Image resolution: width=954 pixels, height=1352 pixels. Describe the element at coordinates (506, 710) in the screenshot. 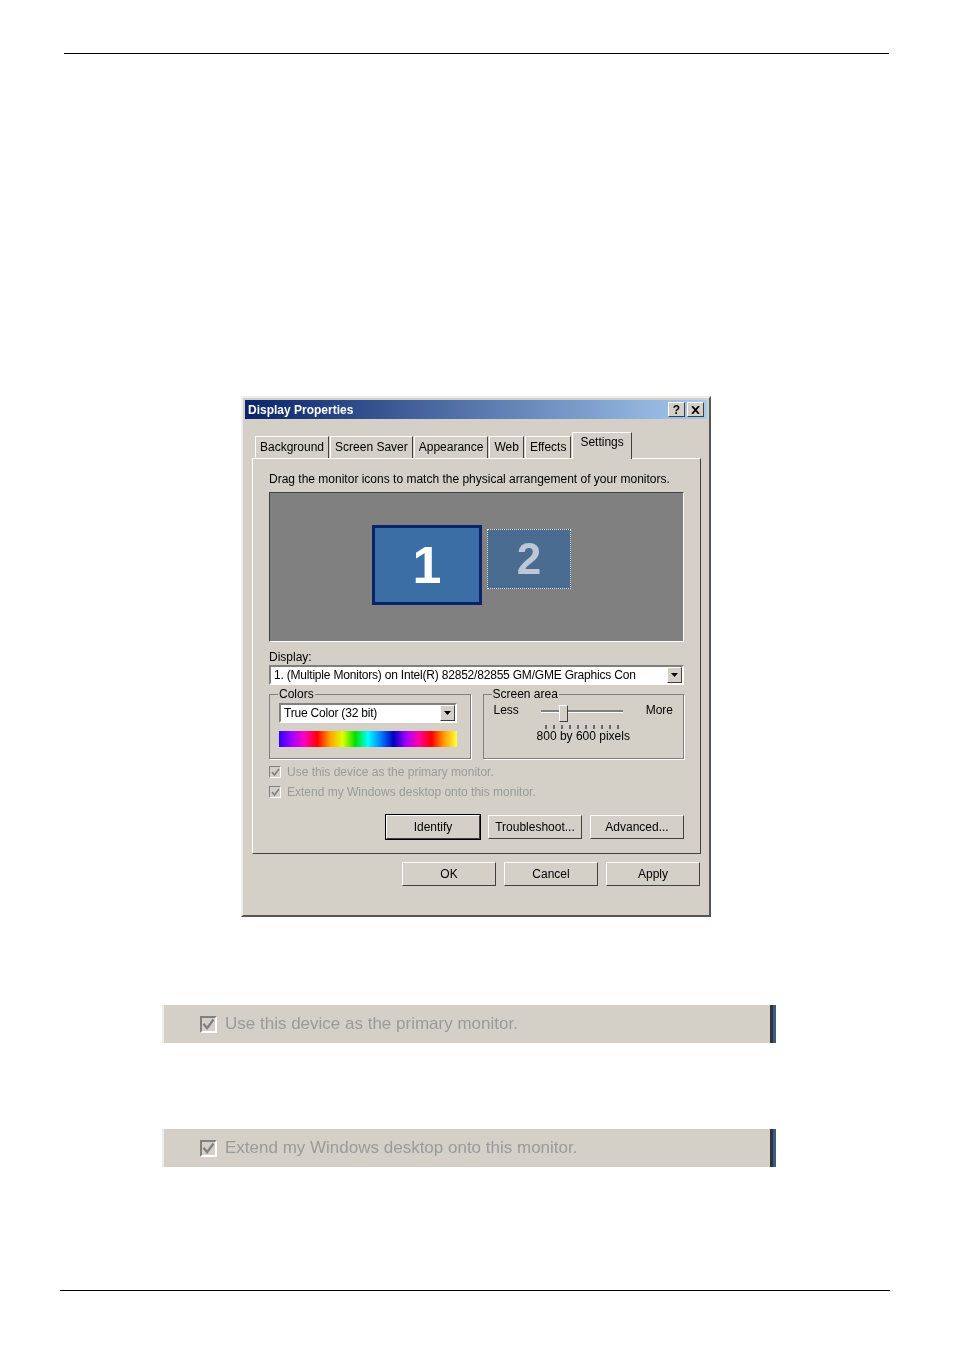

I see `slider-min-label: Less` at that location.